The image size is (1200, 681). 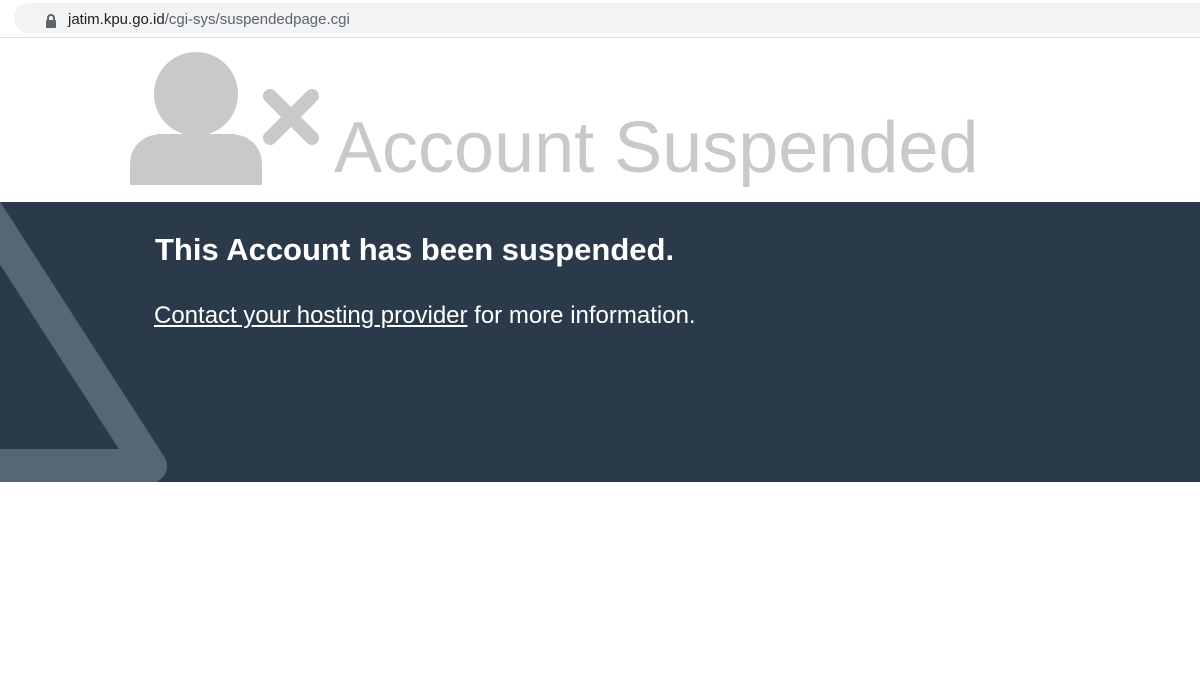 What do you see at coordinates (51, 21) in the screenshot?
I see `lock-icon` at bounding box center [51, 21].